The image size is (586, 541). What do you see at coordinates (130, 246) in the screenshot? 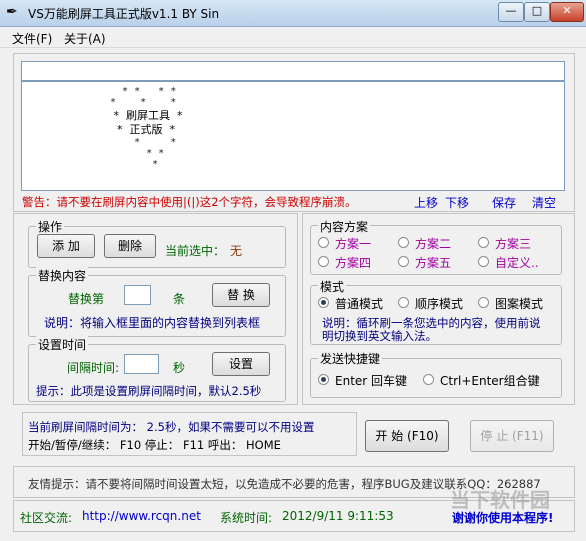
I see `delete-button: 删除` at bounding box center [130, 246].